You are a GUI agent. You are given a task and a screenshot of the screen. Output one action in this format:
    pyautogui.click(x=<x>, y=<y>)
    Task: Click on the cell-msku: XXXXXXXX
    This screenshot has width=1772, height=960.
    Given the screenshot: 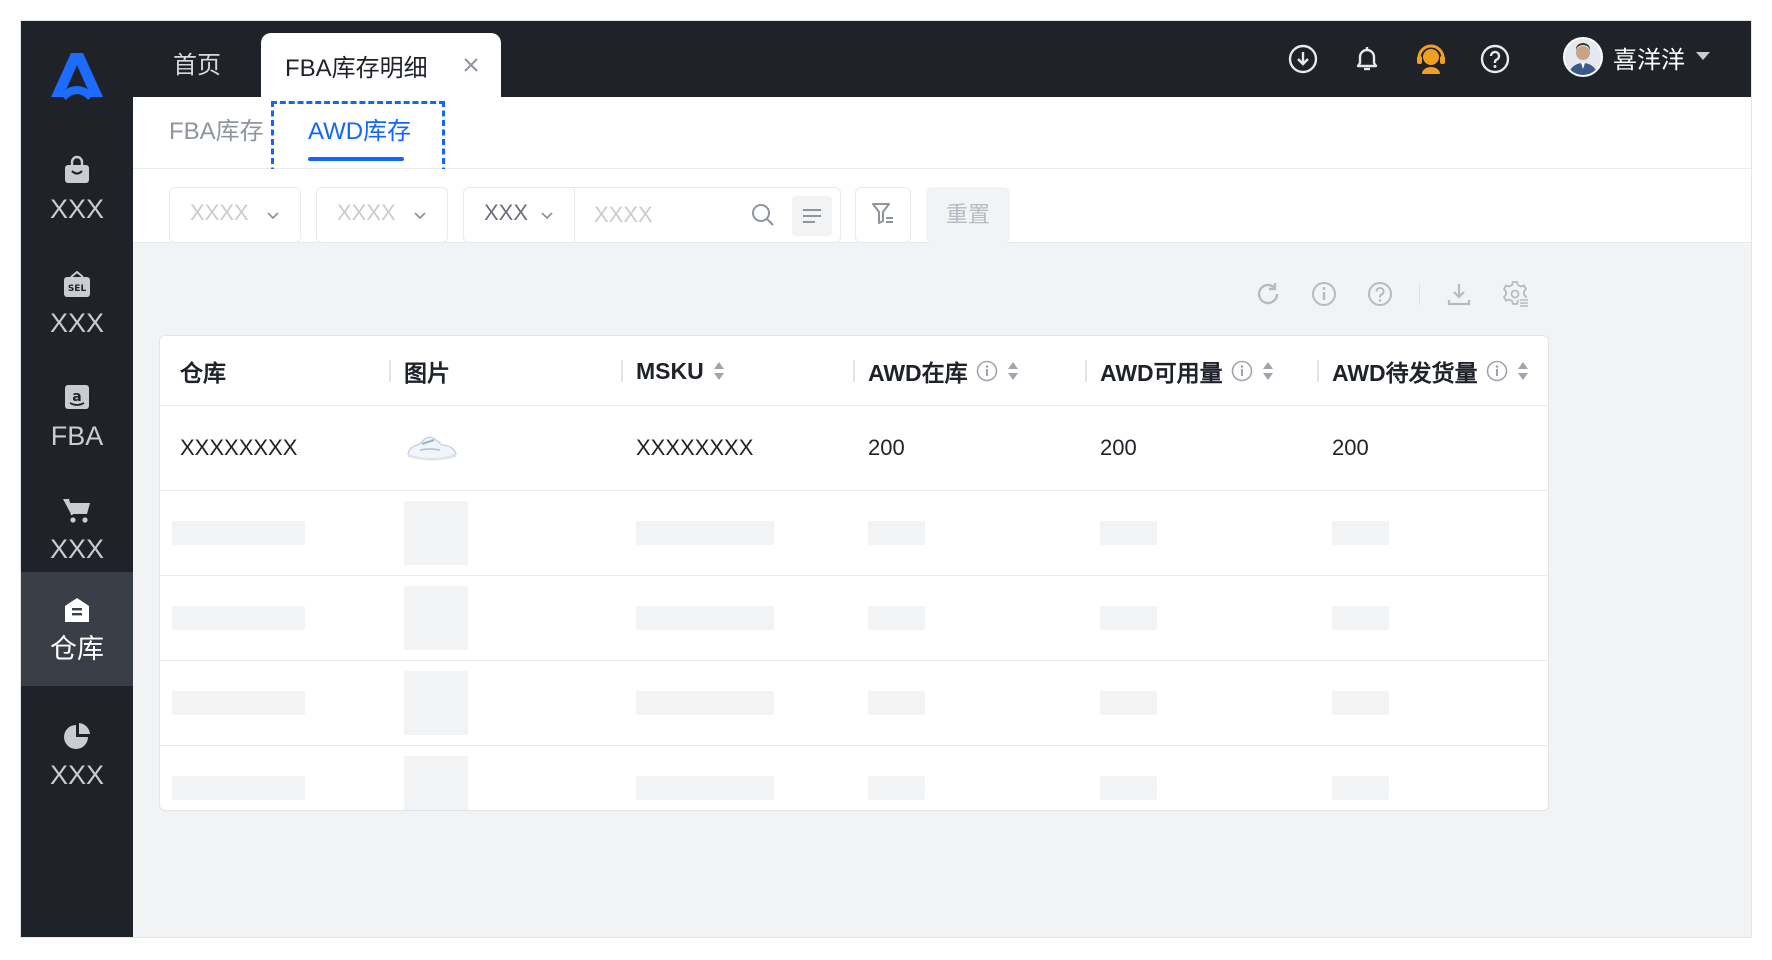 What is the action you would take?
    pyautogui.click(x=695, y=447)
    